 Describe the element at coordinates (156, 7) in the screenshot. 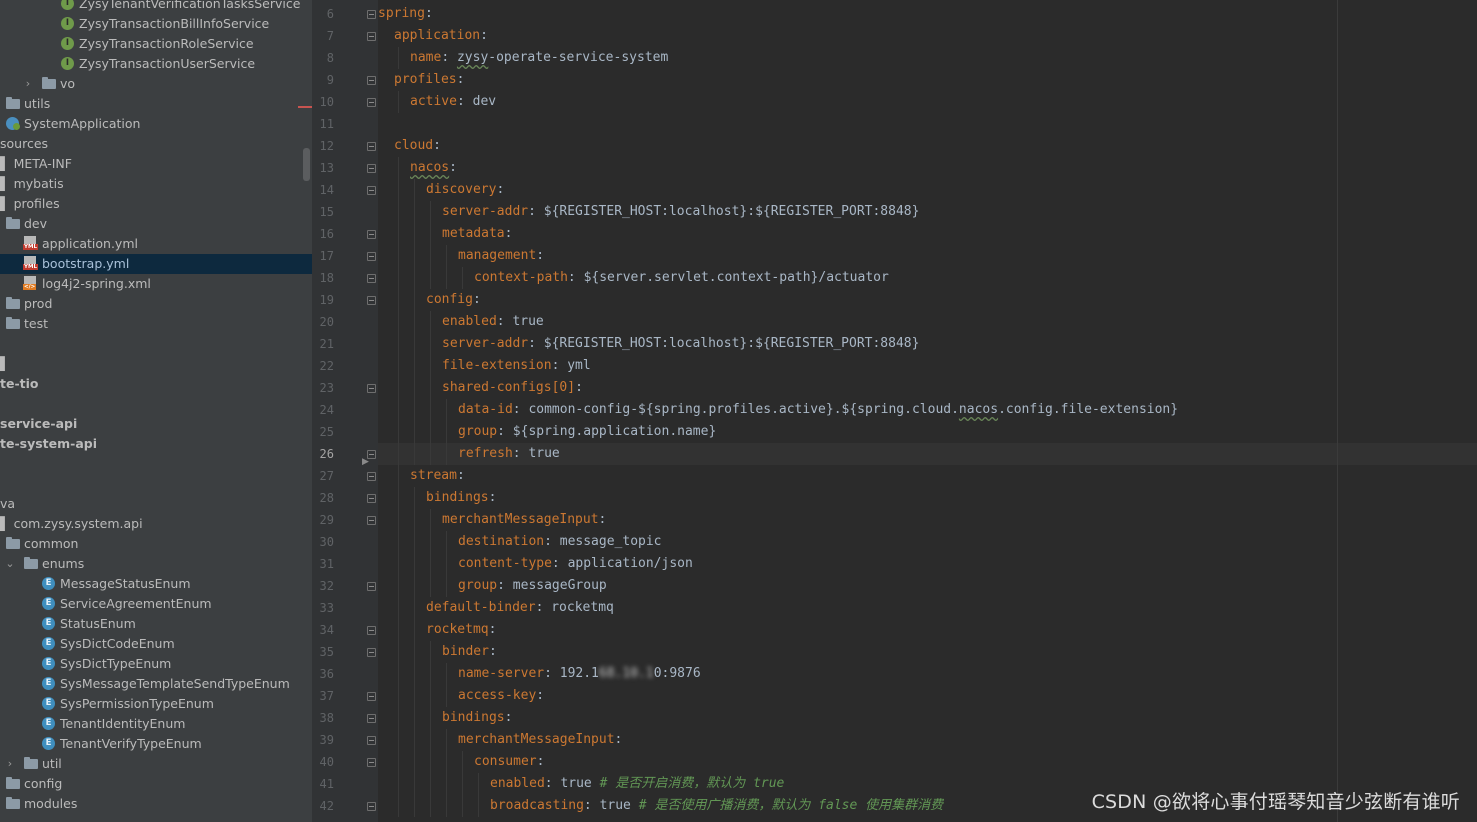

I see `tree-row-zysy-tenant-verification-tasks-service: I ZysyTenantVerificationTasksService` at that location.